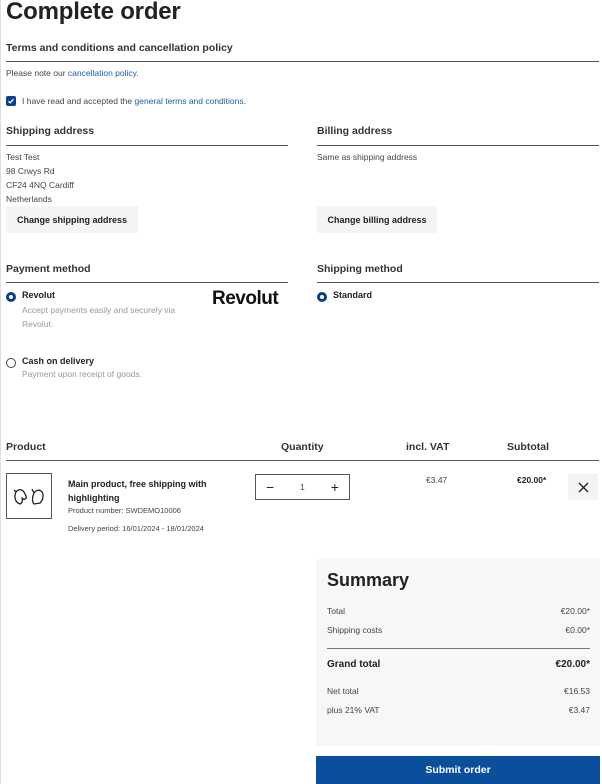 Image resolution: width=602 pixels, height=784 pixels. Describe the element at coordinates (72, 219) in the screenshot. I see `change-shipping-address-button: Change shipping address` at that location.